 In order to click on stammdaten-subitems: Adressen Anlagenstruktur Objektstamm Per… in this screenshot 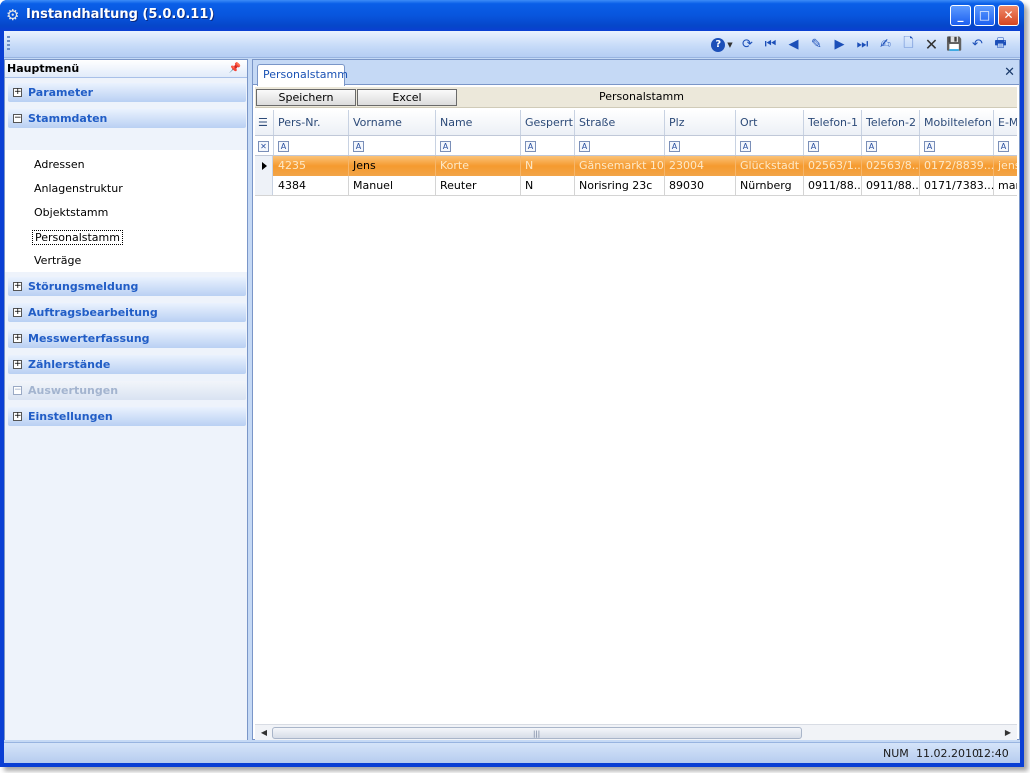, I will do `click(126, 211)`.